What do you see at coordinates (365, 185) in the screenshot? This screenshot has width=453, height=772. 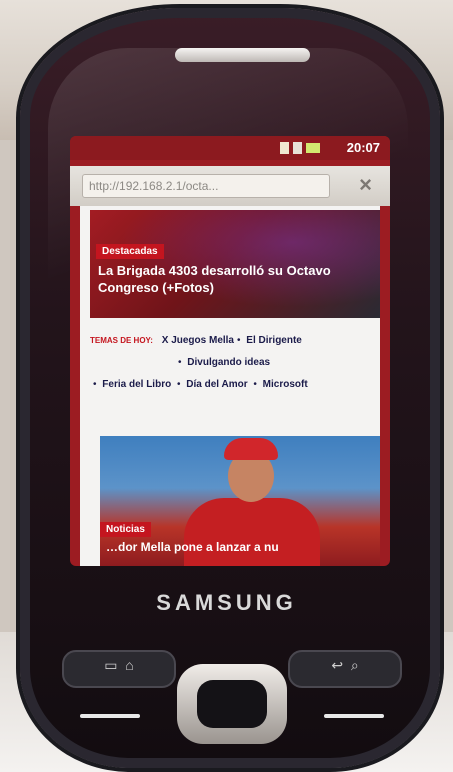 I see `close-icon: ×` at bounding box center [365, 185].